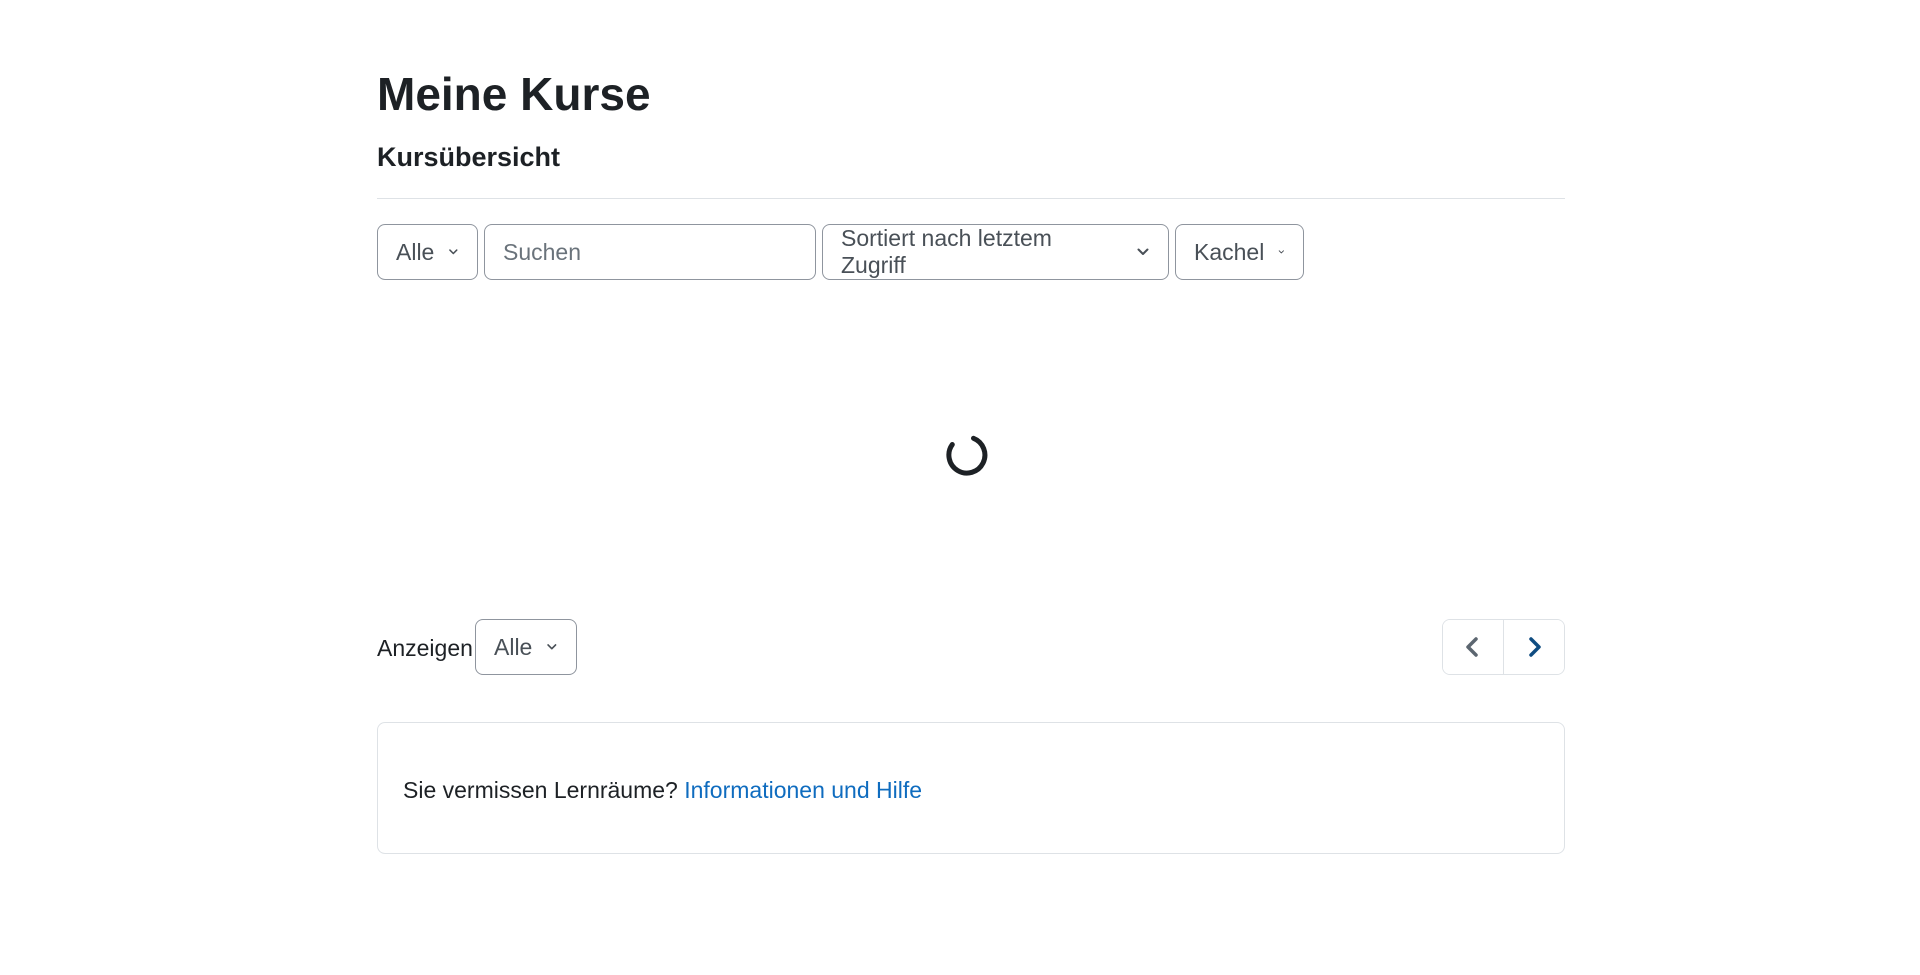 This screenshot has width=1920, height=975. I want to click on chevron-right-icon, so click(1535, 647).